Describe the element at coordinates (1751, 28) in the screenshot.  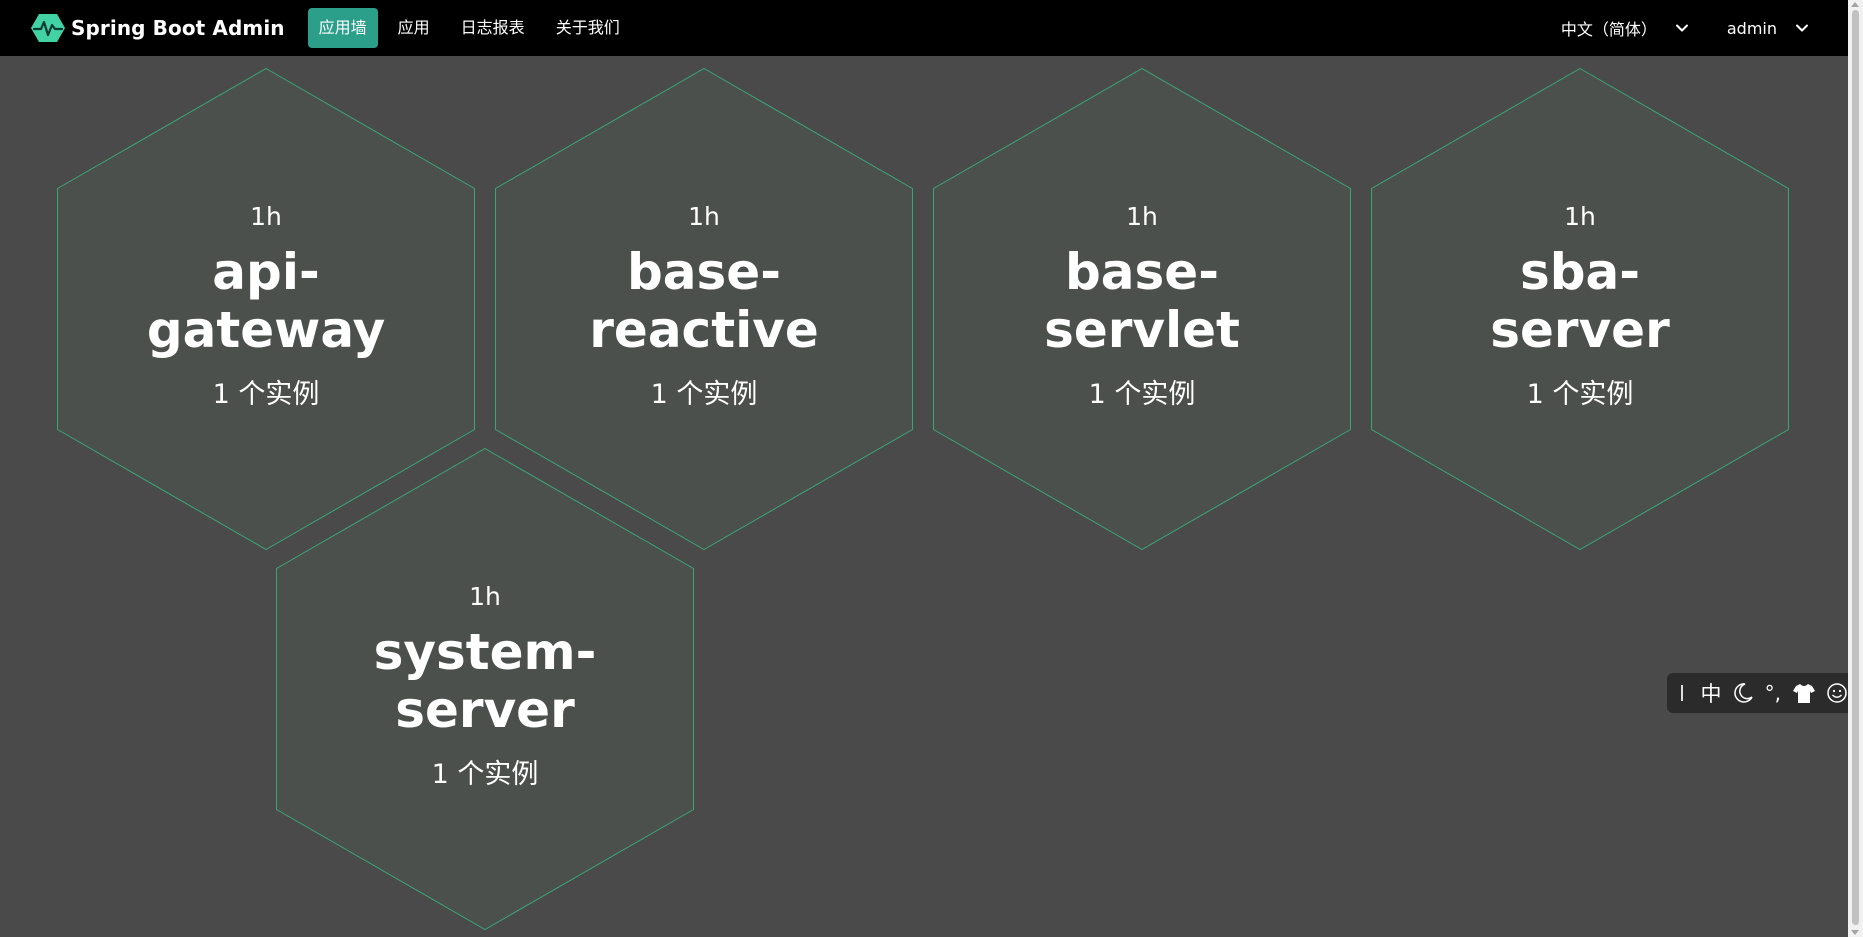
I see `user-label: admin` at that location.